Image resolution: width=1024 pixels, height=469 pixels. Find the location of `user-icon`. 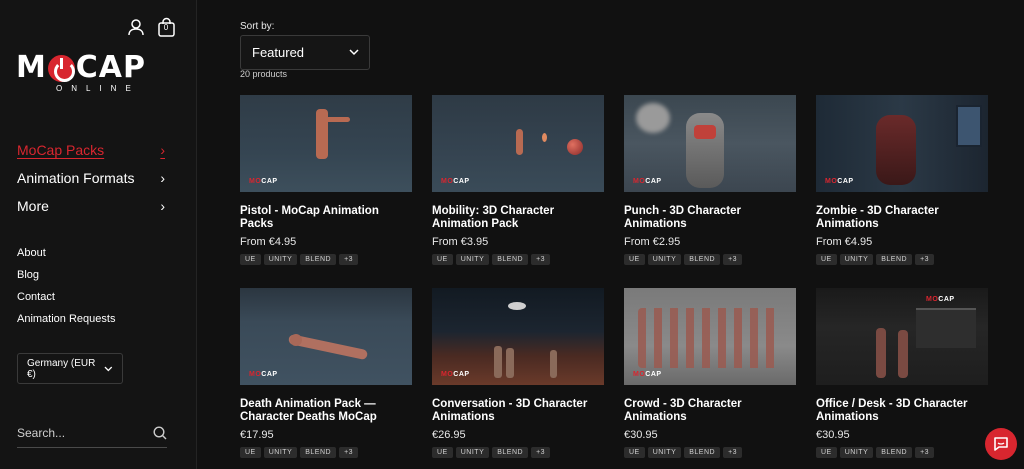

user-icon is located at coordinates (136, 27).